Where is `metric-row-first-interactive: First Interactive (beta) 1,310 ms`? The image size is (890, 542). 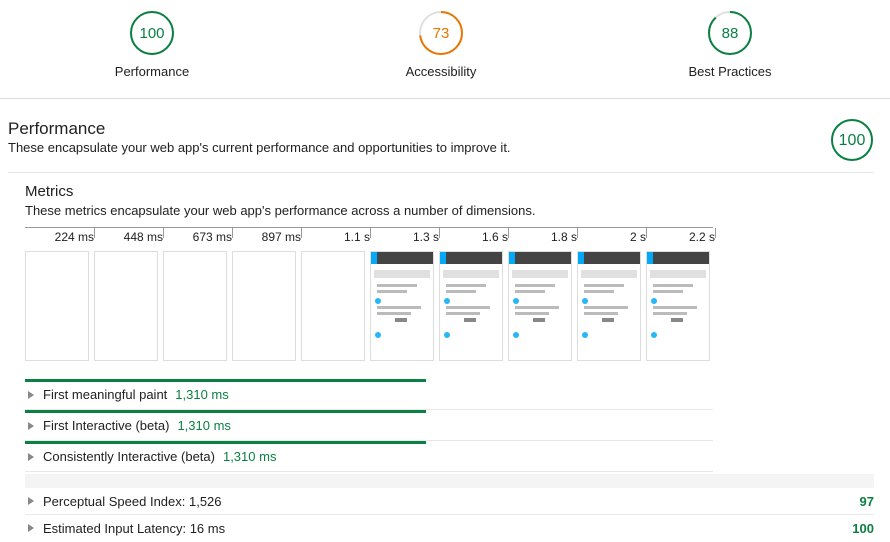
metric-row-first-interactive: First Interactive (beta) 1,310 ms is located at coordinates (369, 426).